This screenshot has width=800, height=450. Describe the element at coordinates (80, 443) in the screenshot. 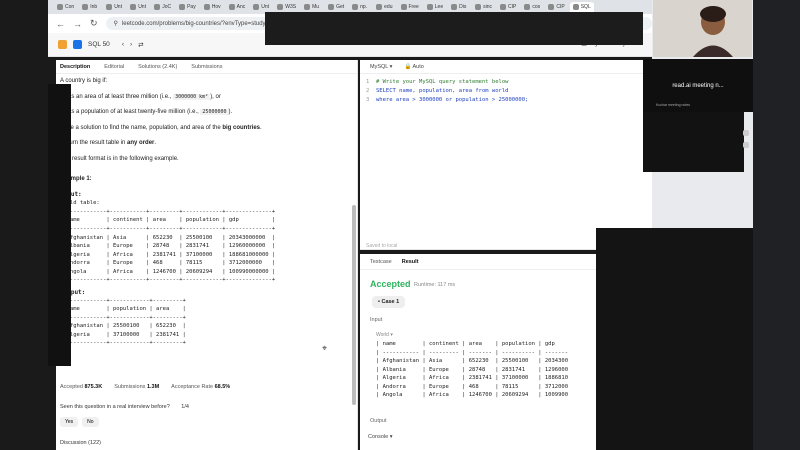

I see `discussion-link: Discussion (122)` at that location.